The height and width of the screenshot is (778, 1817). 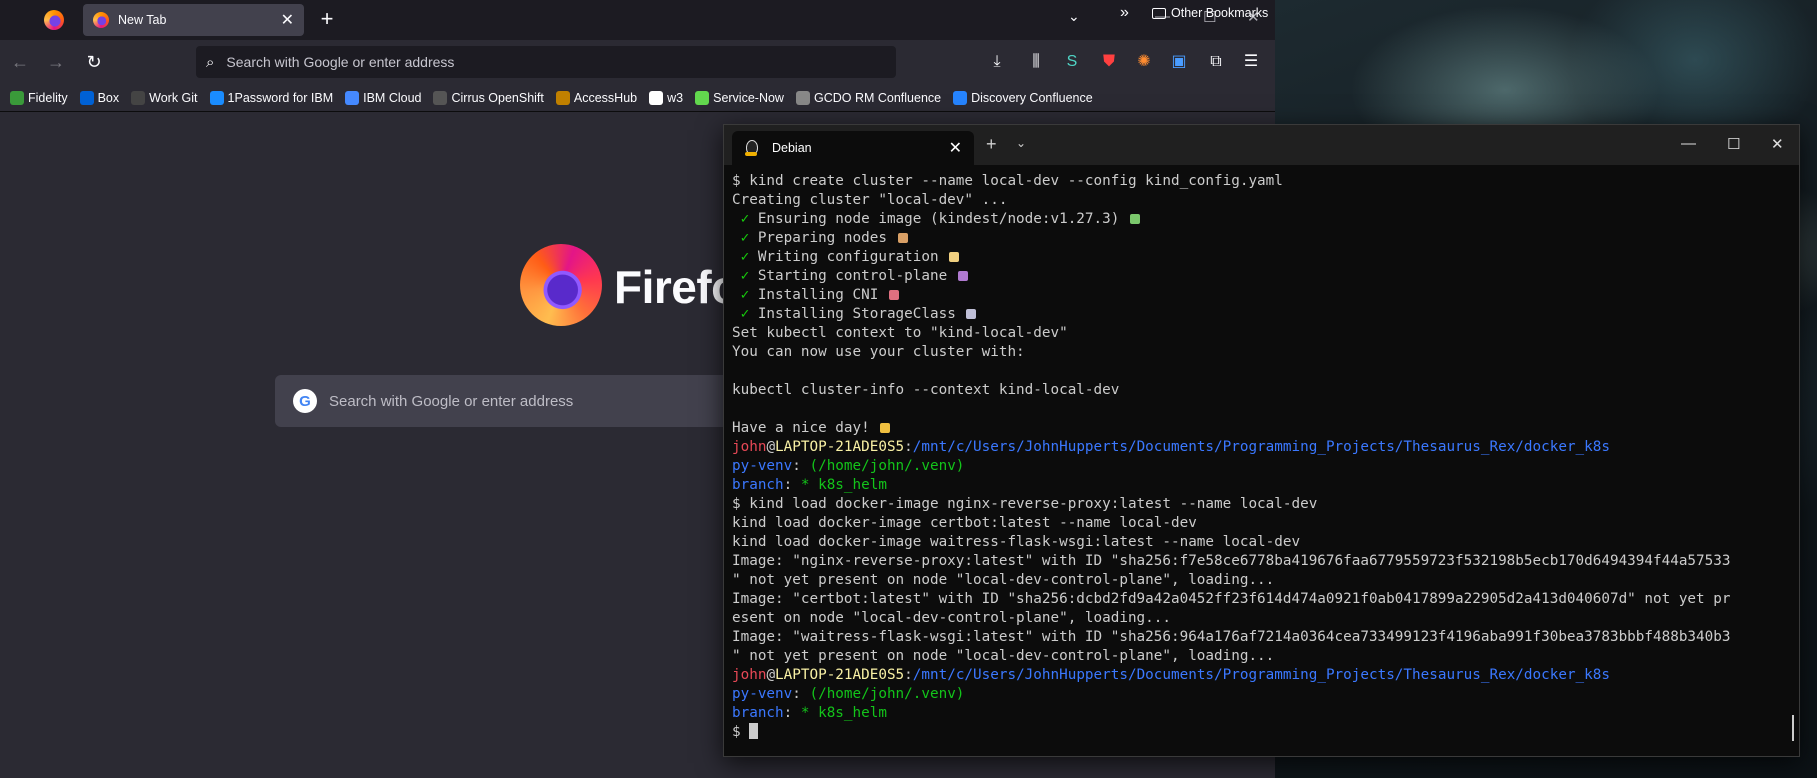 What do you see at coordinates (771, 675) in the screenshot?
I see `terminal-text: @` at bounding box center [771, 675].